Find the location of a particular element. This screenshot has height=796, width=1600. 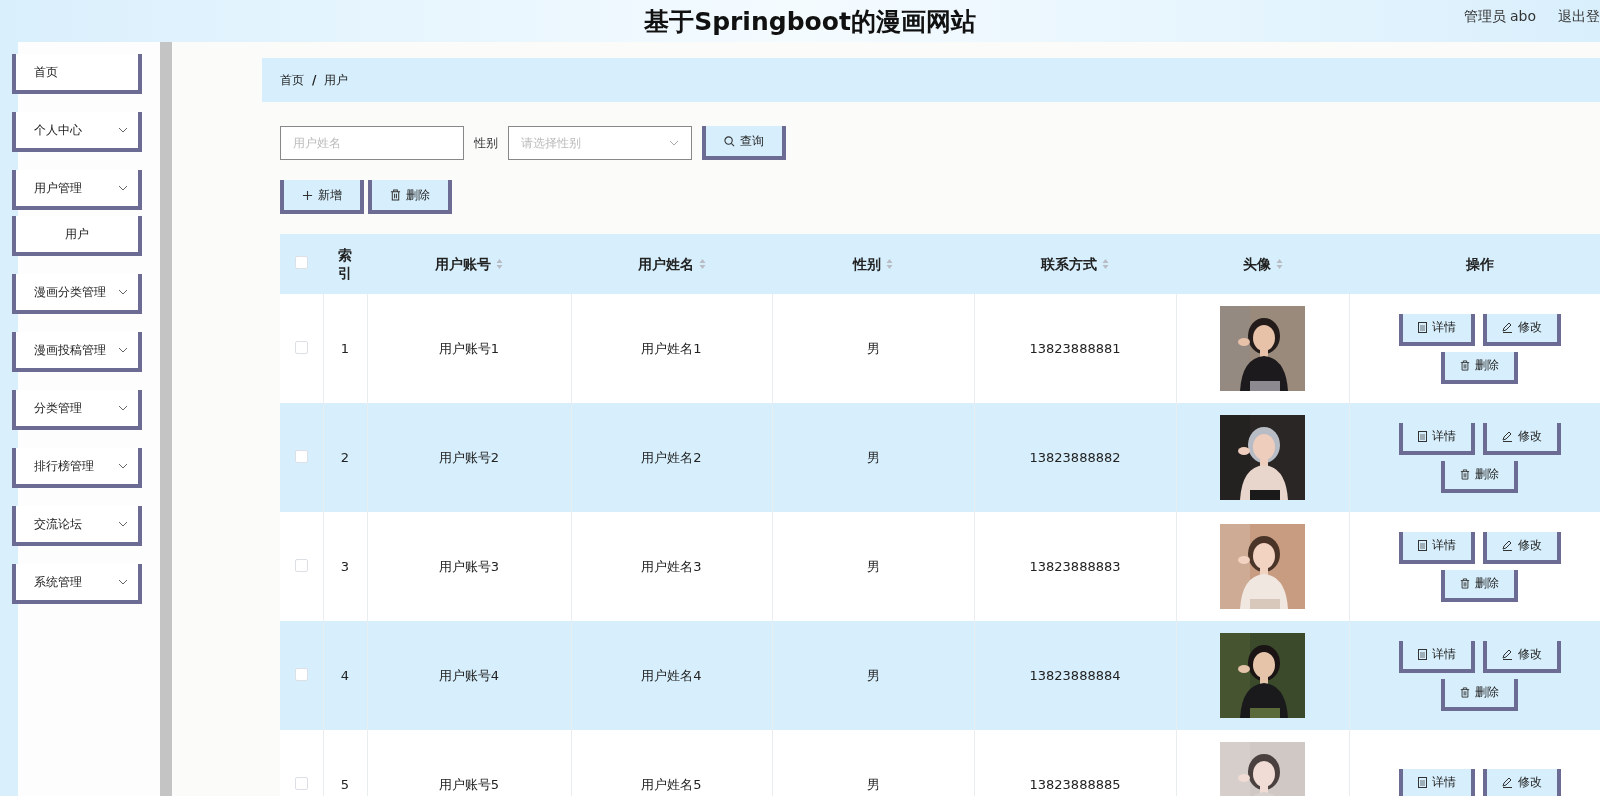

table-cell: 用户姓名4 is located at coordinates (671, 675).